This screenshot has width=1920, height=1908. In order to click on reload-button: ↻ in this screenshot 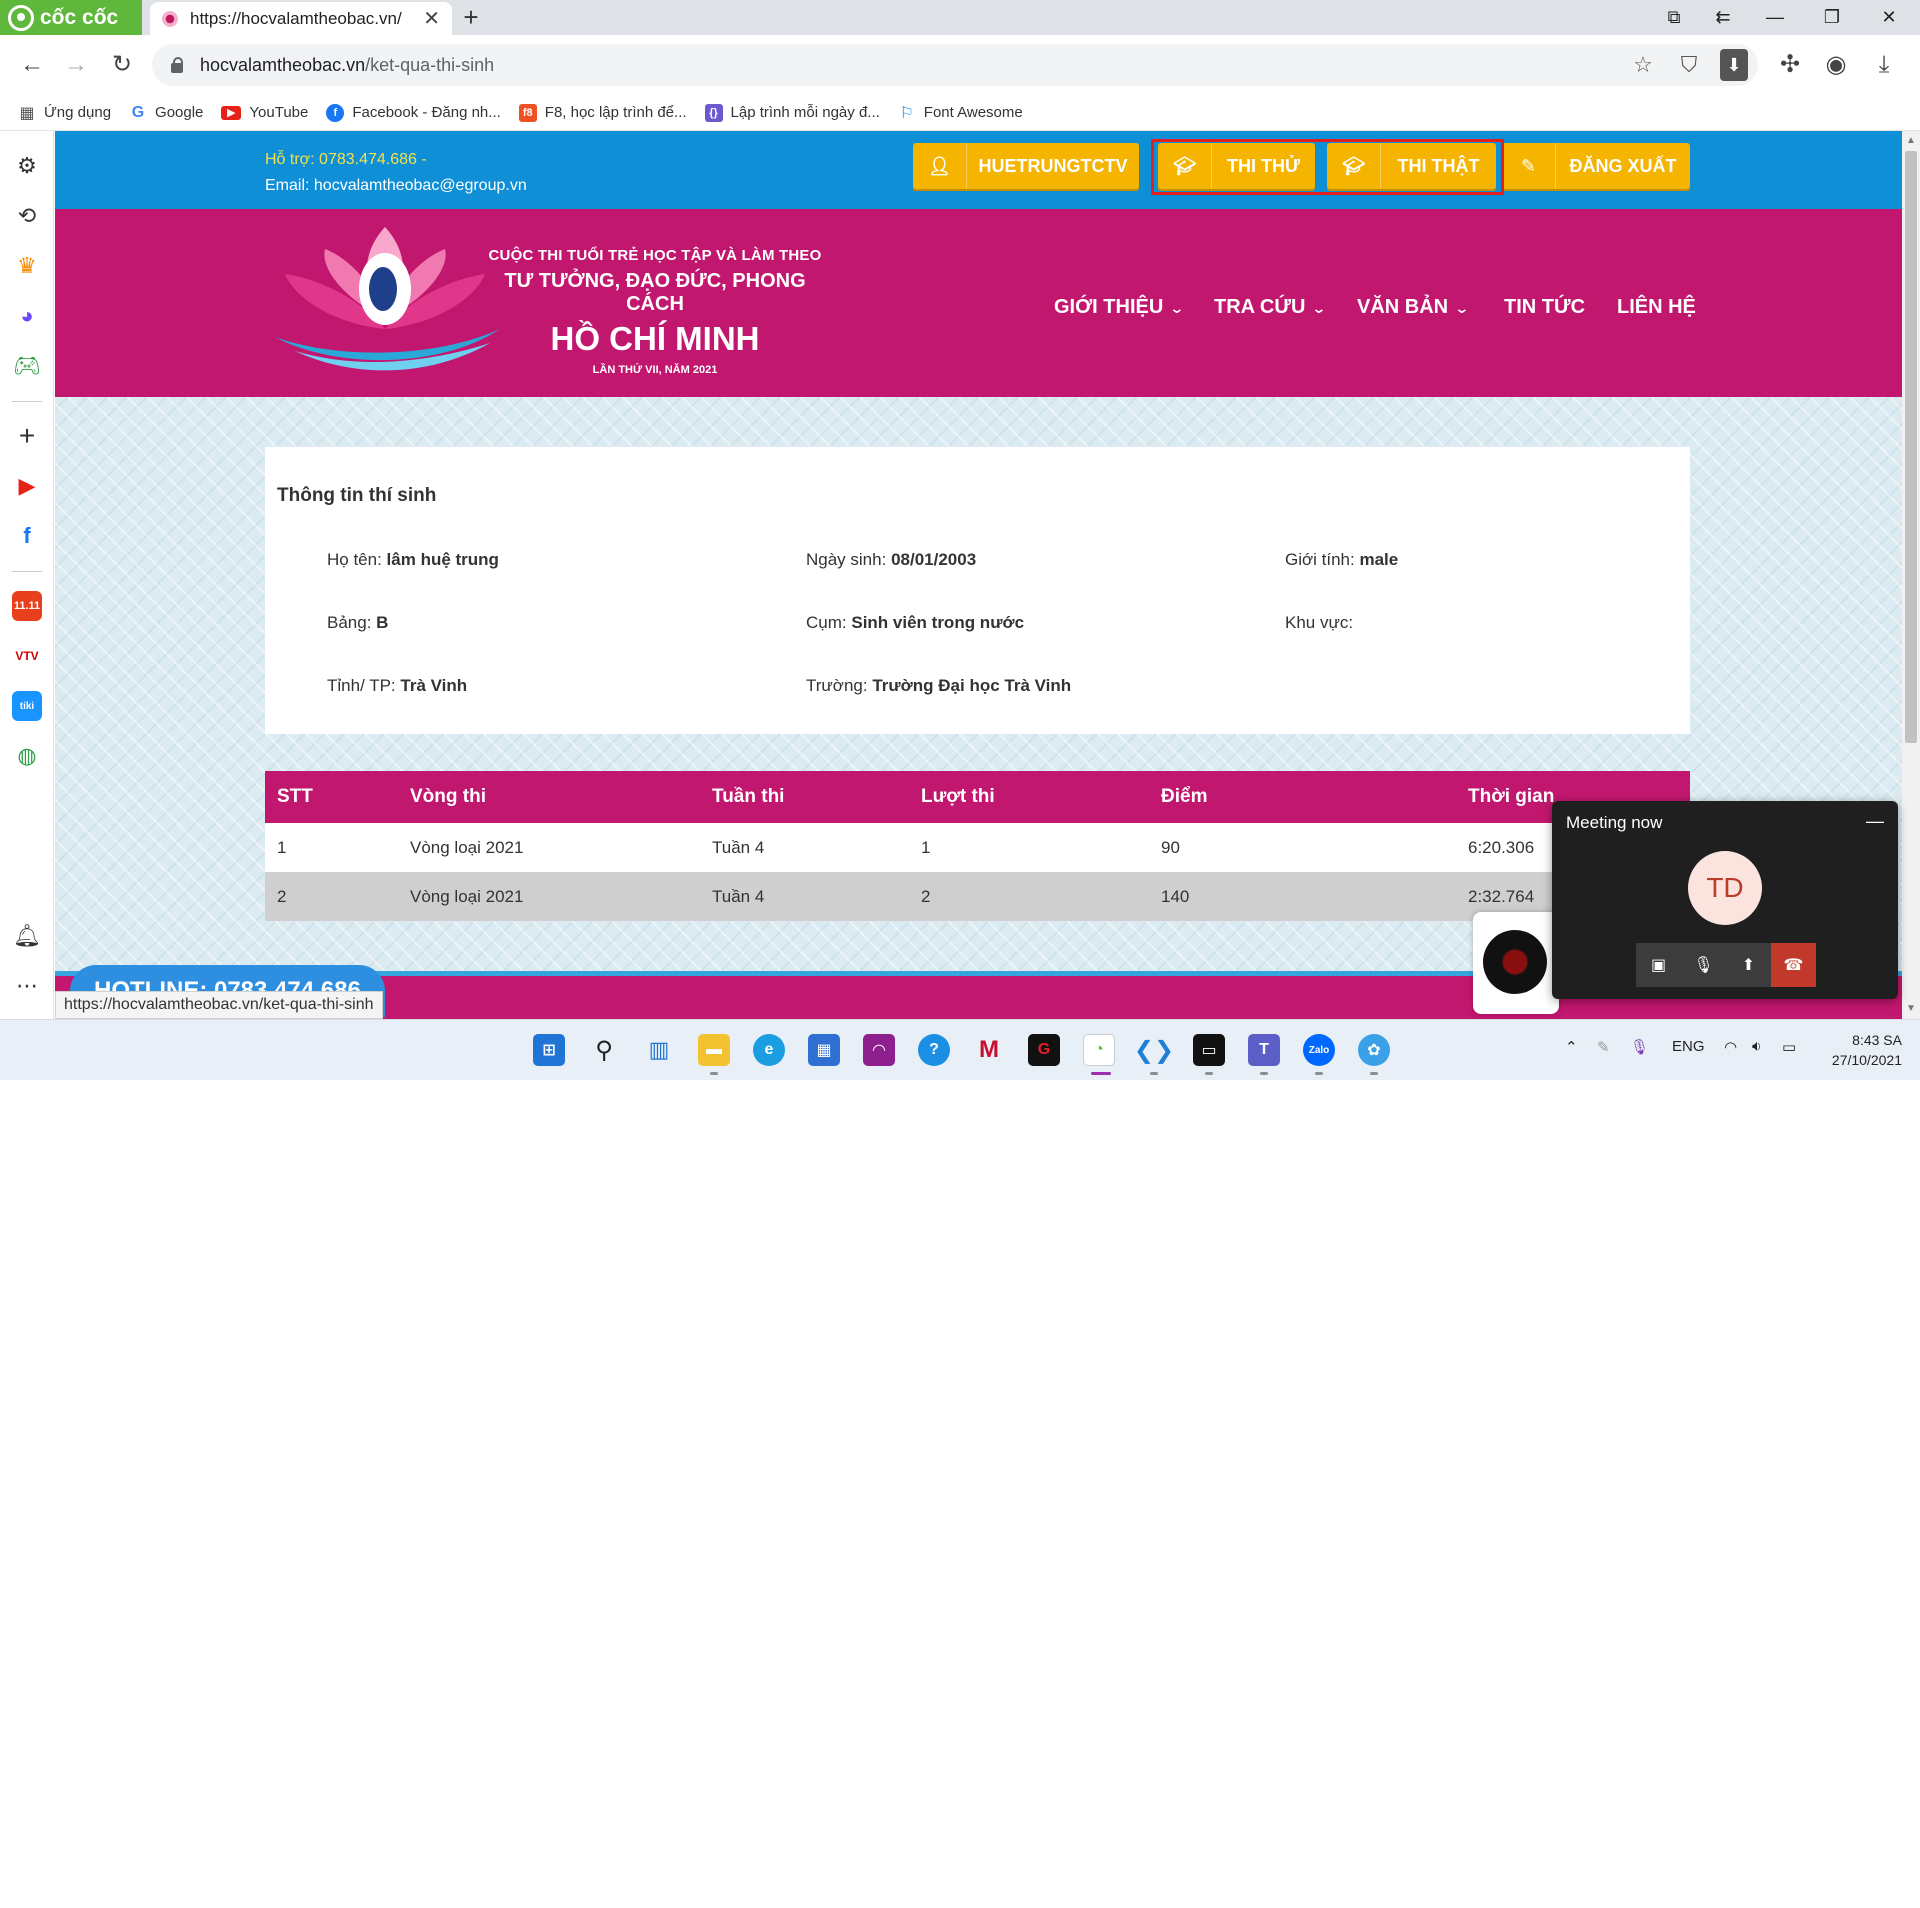, I will do `click(122, 65)`.